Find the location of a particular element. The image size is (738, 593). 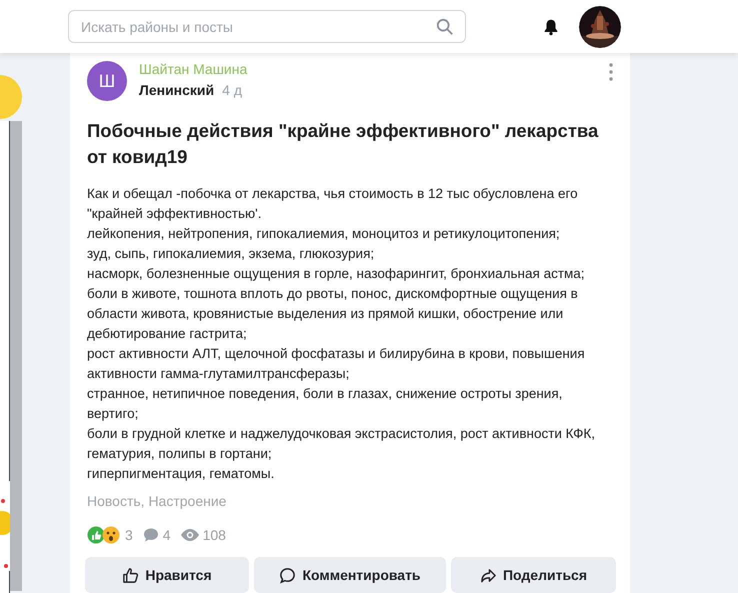

reaction-icons is located at coordinates (104, 535).